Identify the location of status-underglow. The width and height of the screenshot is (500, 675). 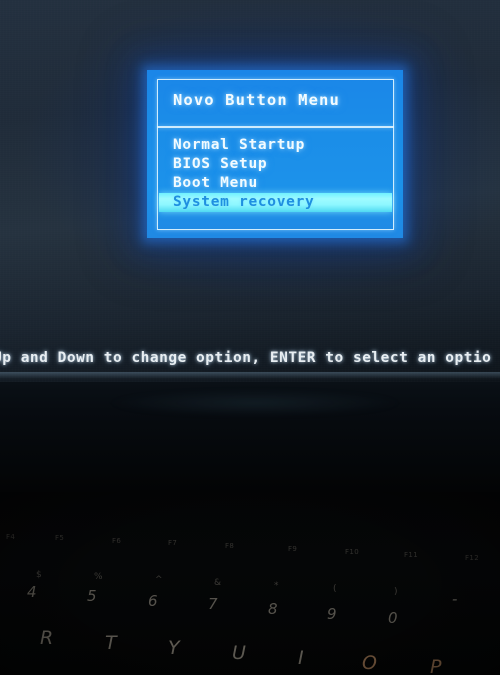
(250, 375).